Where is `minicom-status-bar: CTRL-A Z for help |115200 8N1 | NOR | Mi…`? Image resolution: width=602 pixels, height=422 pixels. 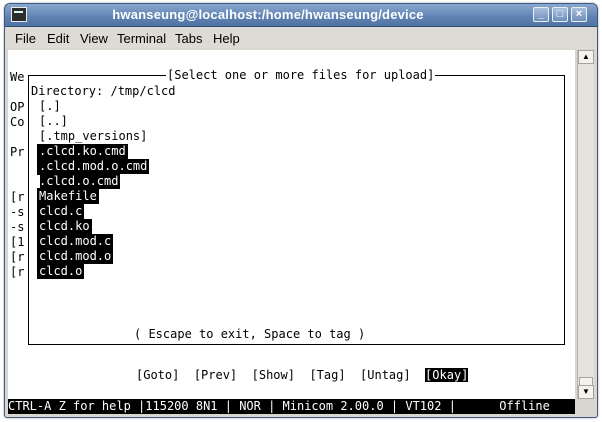
minicom-status-bar: CTRL-A Z for help |115200 8N1 | NOR | Mi… is located at coordinates (291, 406).